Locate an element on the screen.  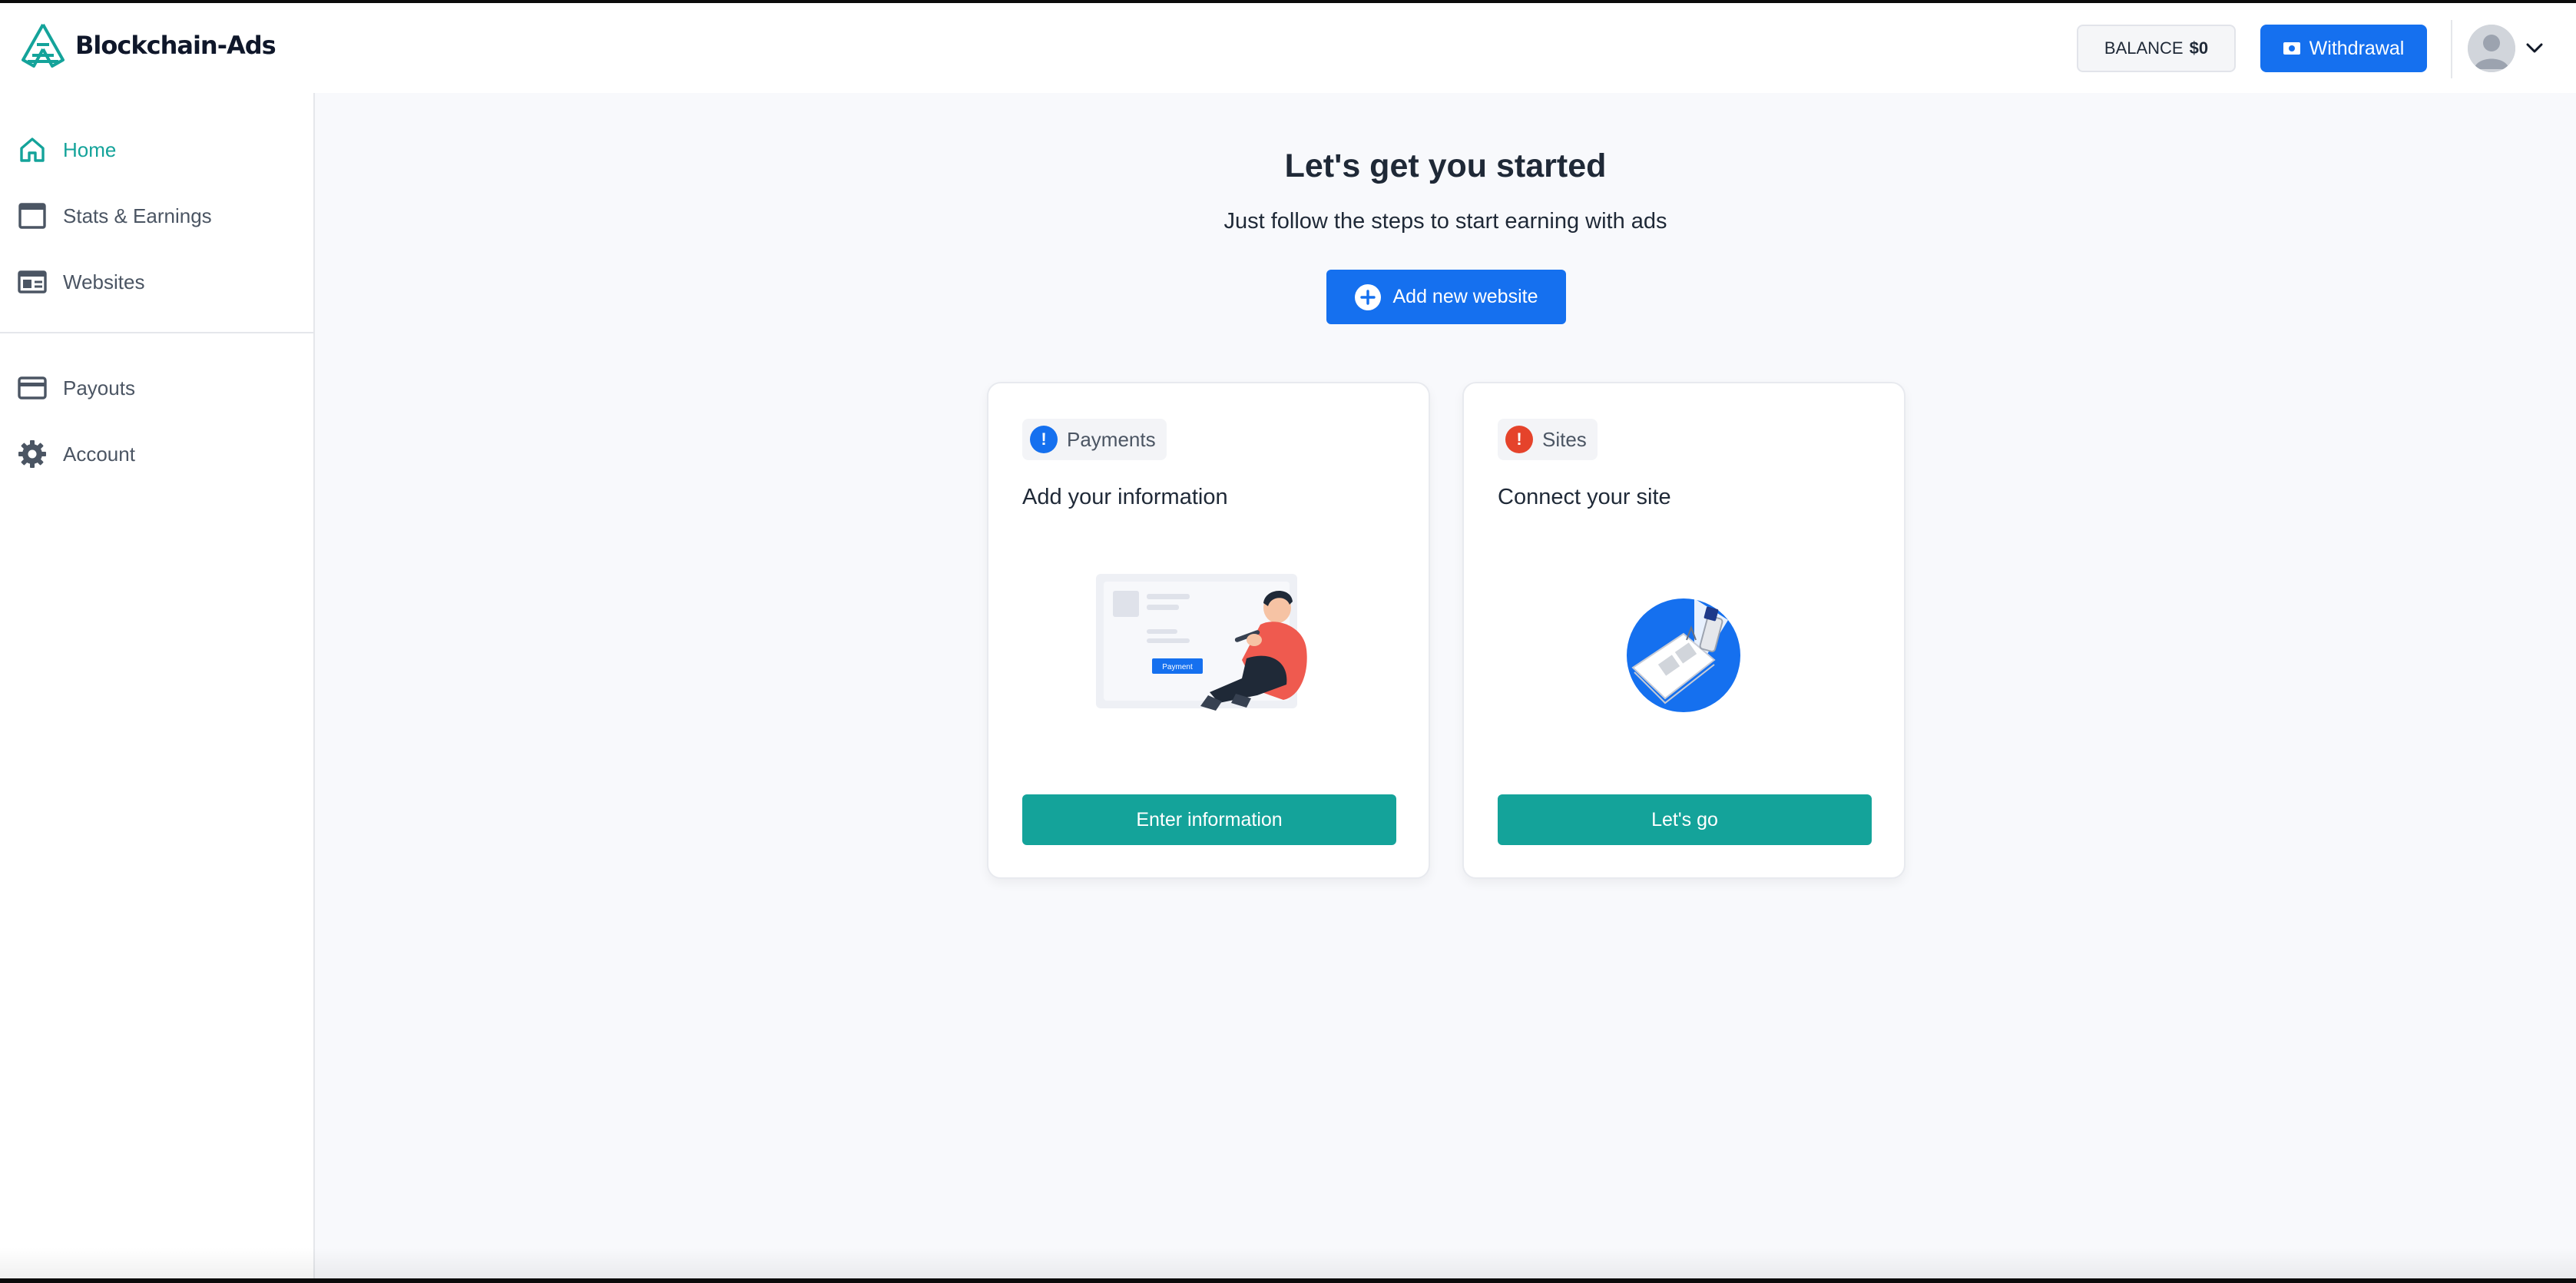
sidebar-item-websites: Websites is located at coordinates (80, 282).